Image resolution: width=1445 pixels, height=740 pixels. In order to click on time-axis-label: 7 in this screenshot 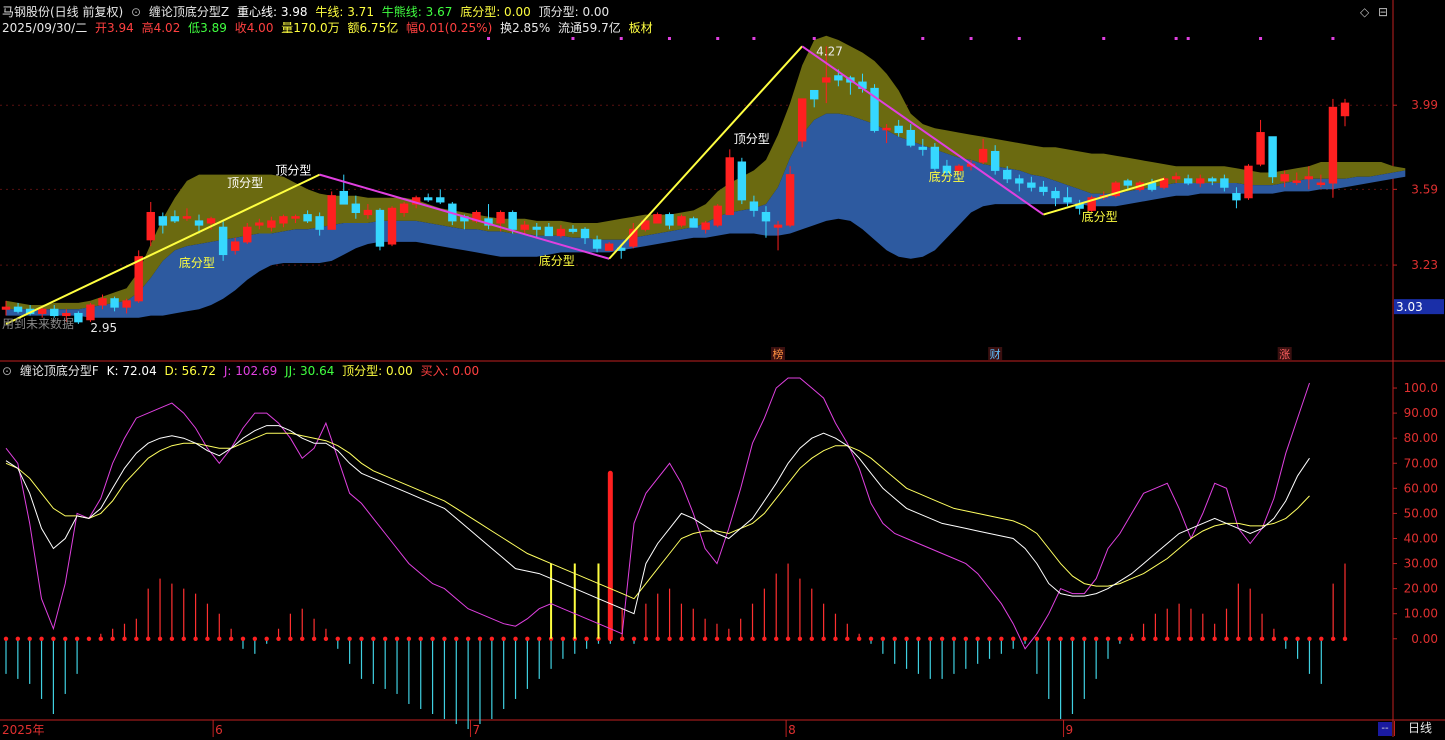, I will do `click(476, 730)`.